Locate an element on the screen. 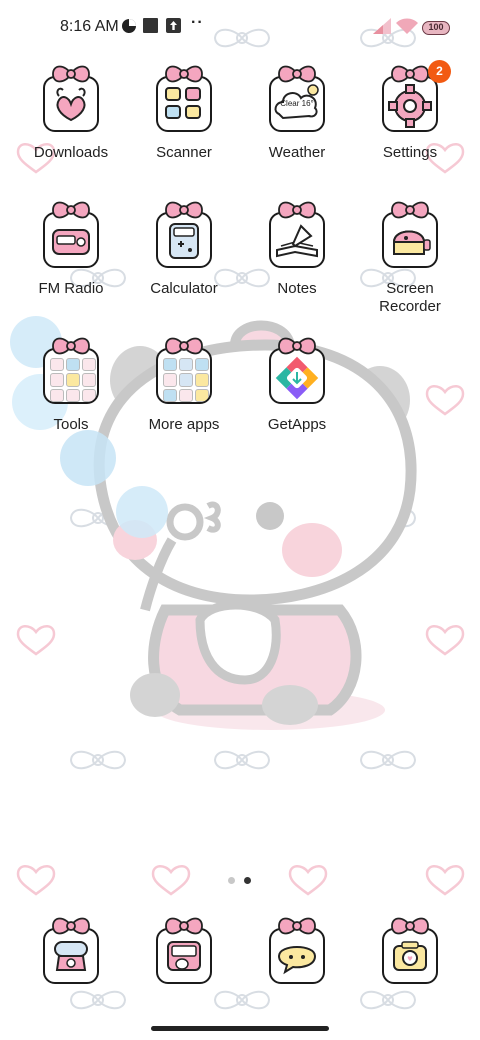  app-label: Downloads is located at coordinates (71, 152).